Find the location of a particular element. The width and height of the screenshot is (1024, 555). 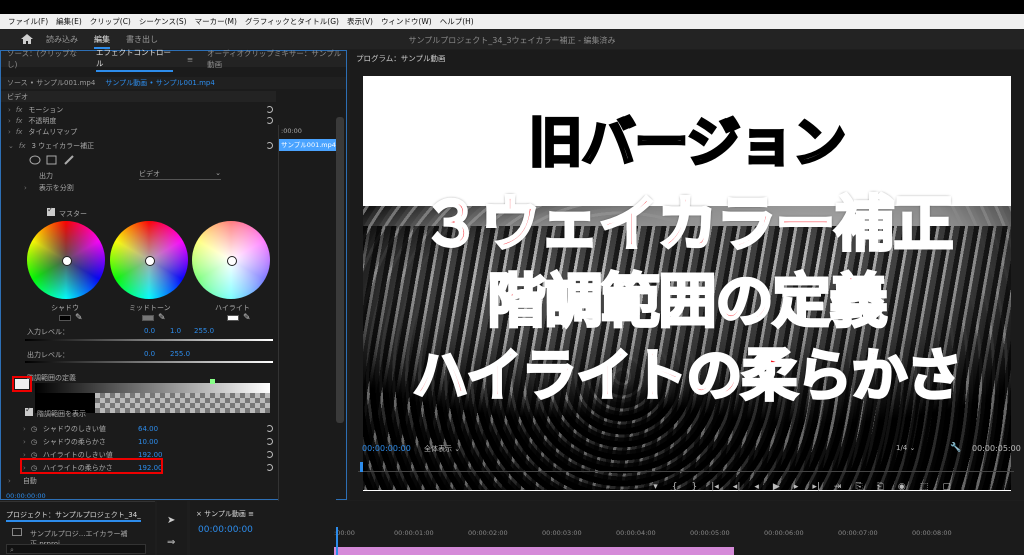

input-level-black: 0.0 is located at coordinates (149, 331).